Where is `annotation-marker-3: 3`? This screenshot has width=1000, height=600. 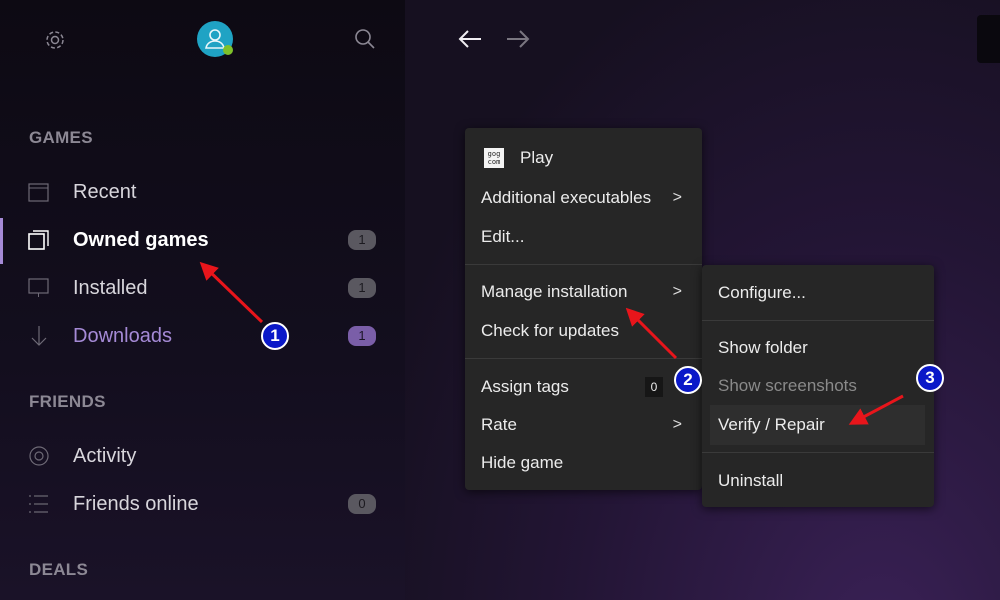 annotation-marker-3: 3 is located at coordinates (930, 378).